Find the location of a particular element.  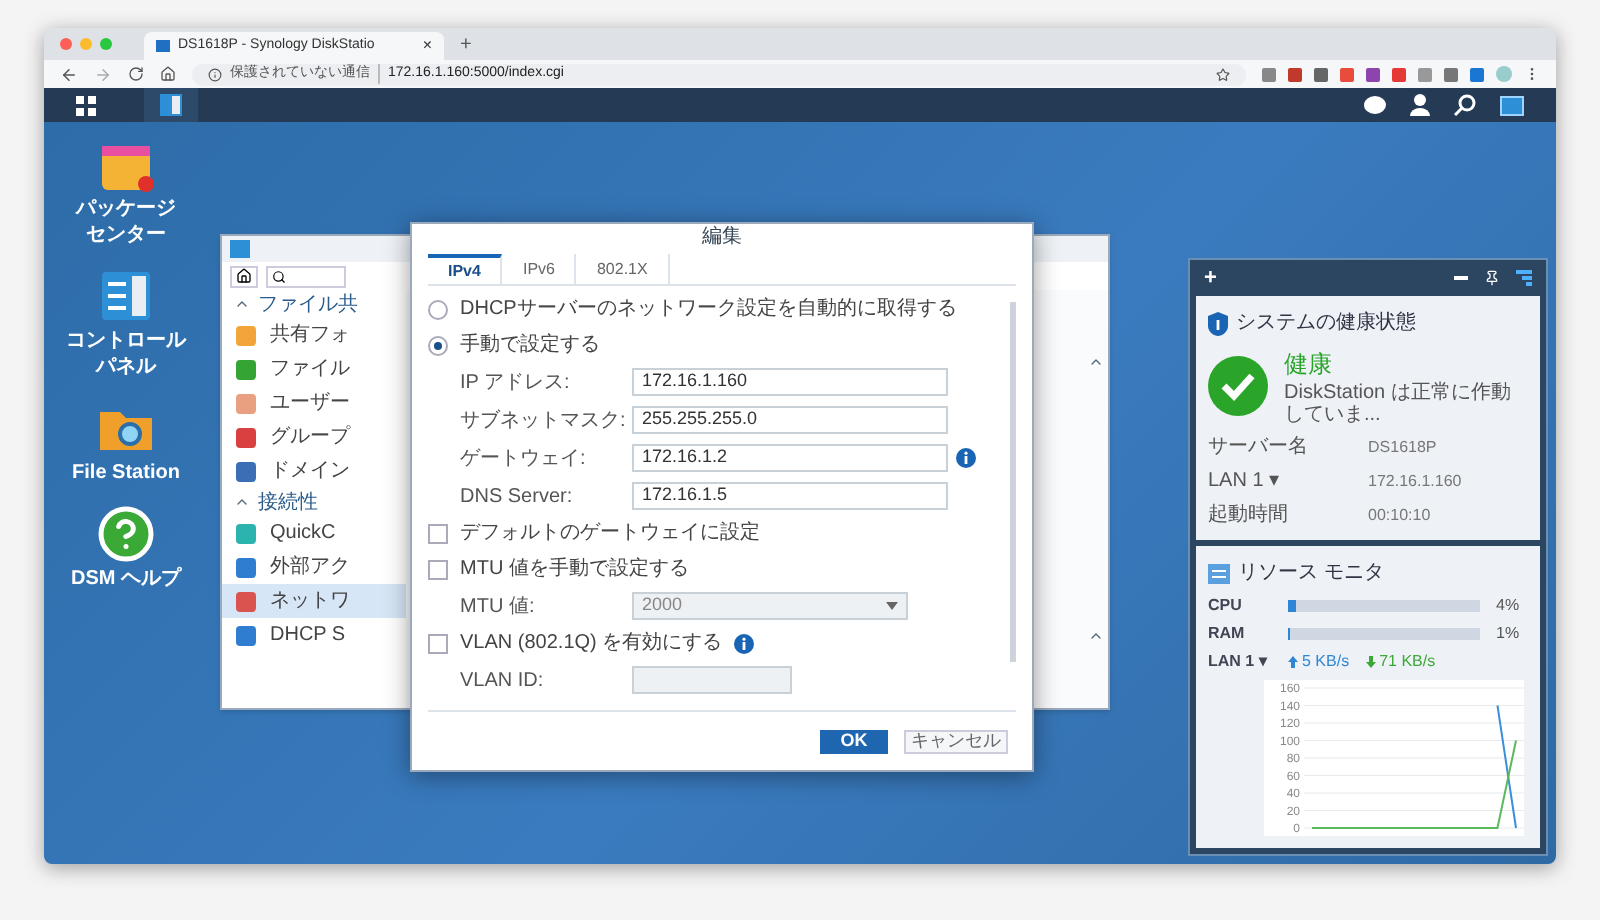

field-label: ゲートウェイ: is located at coordinates (524, 459).